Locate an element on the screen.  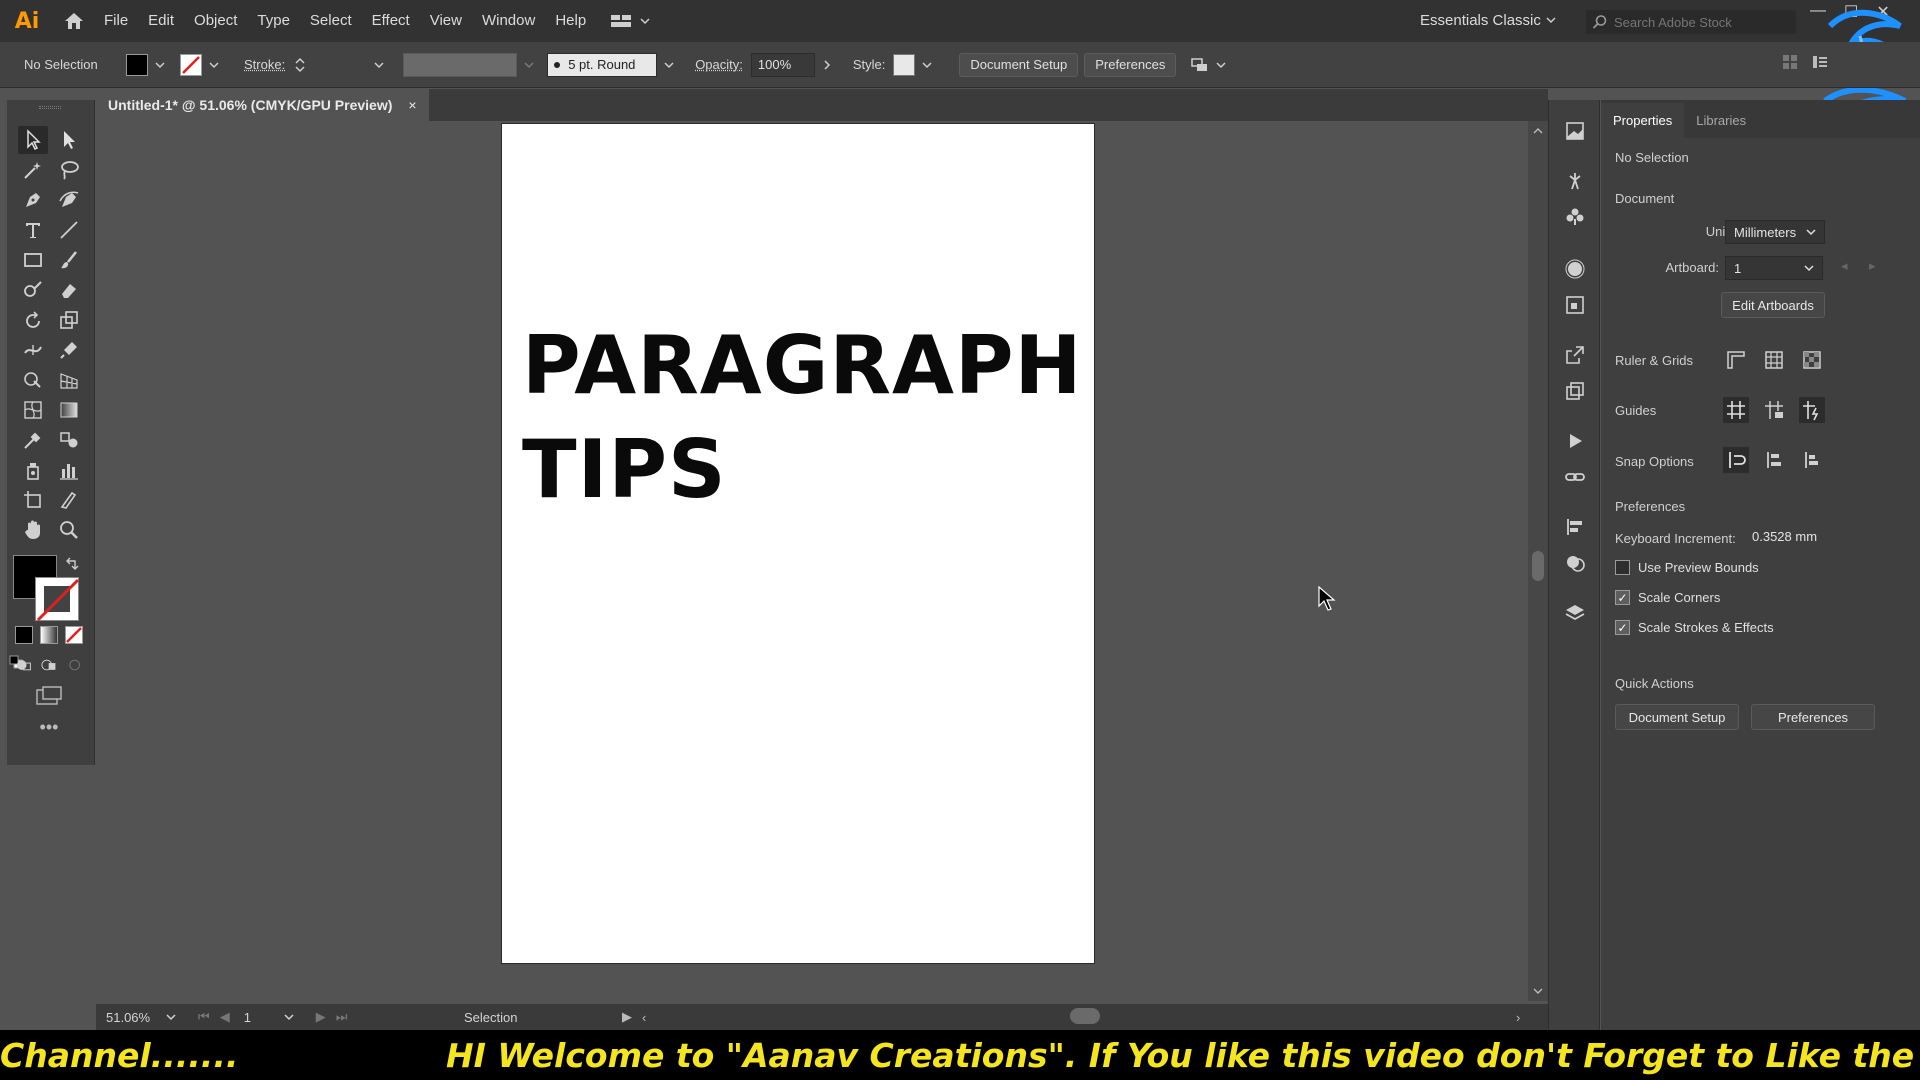
vertical-scrollbar is located at coordinates (1538, 561).